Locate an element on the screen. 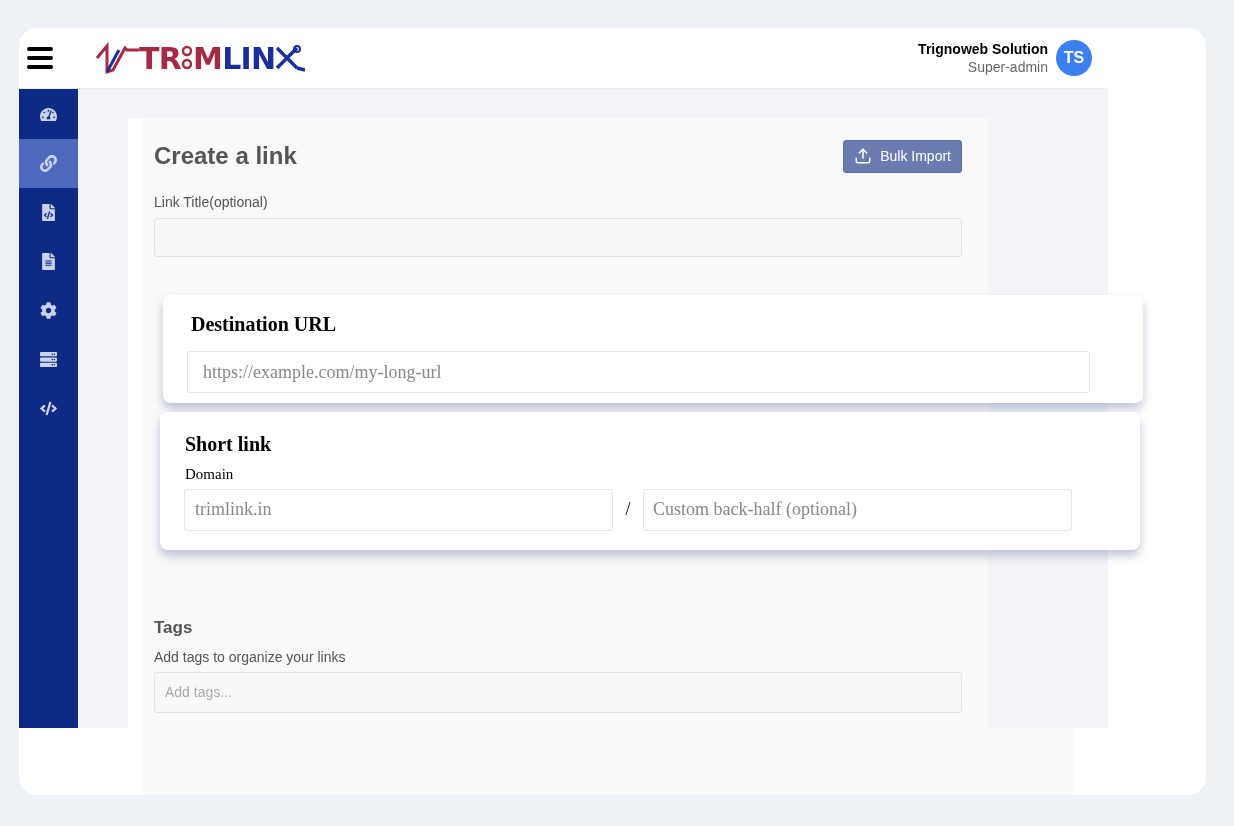 Image resolution: width=1234 pixels, height=826 pixels. trimlink-logo: TR MLIN is located at coordinates (200, 58).